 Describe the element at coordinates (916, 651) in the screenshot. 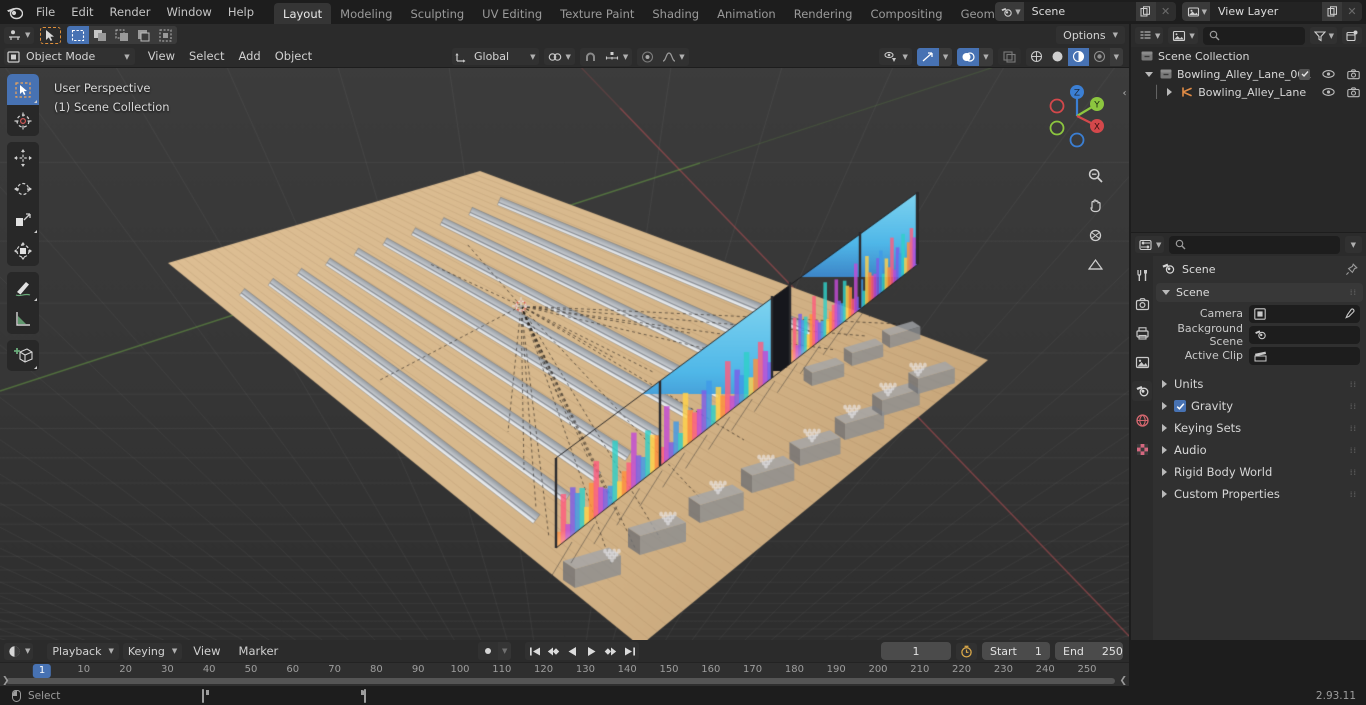

I see `current-frame-field: 1` at that location.